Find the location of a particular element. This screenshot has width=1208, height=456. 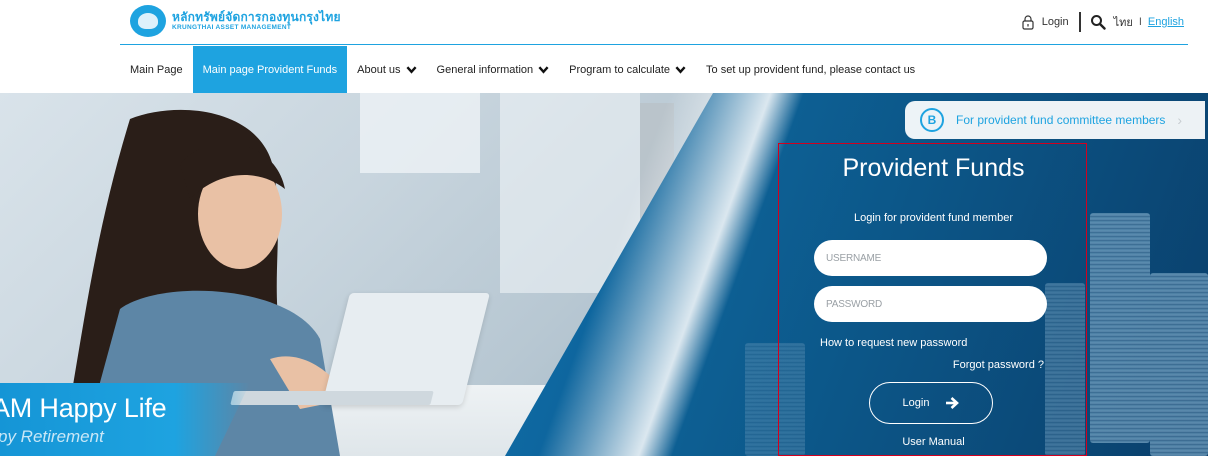

user-manual-link: User Manual is located at coordinates (933, 442).